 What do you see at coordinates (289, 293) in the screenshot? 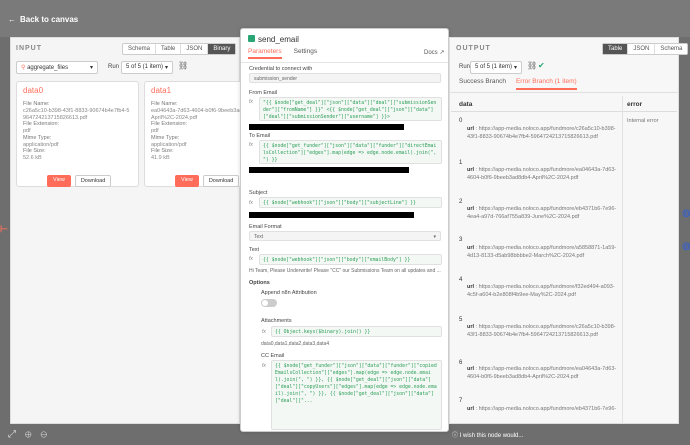
I see `append-attribution-label: Append n8n Attribution` at bounding box center [289, 293].